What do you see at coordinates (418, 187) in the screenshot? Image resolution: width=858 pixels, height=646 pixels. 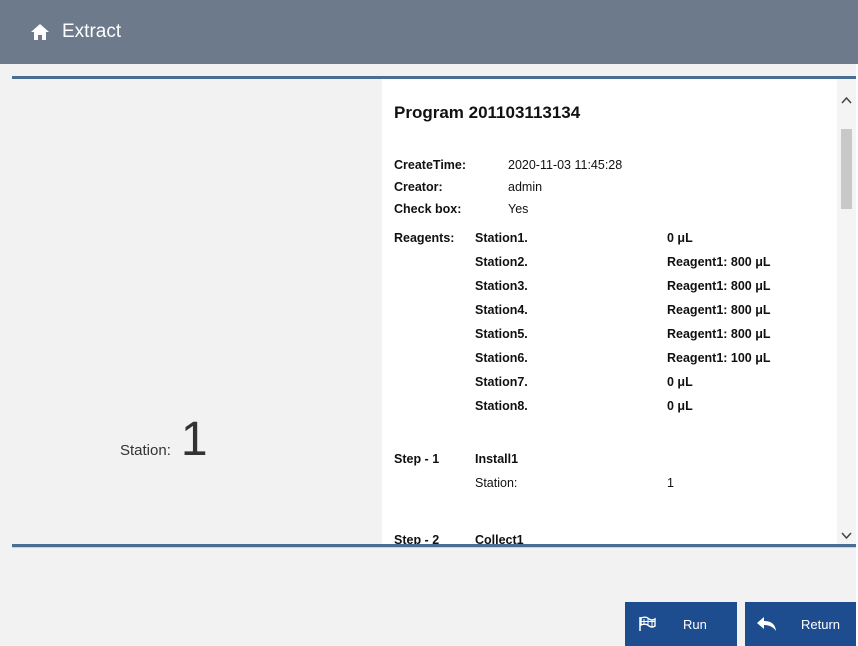 I see `creator-label: Creator:` at bounding box center [418, 187].